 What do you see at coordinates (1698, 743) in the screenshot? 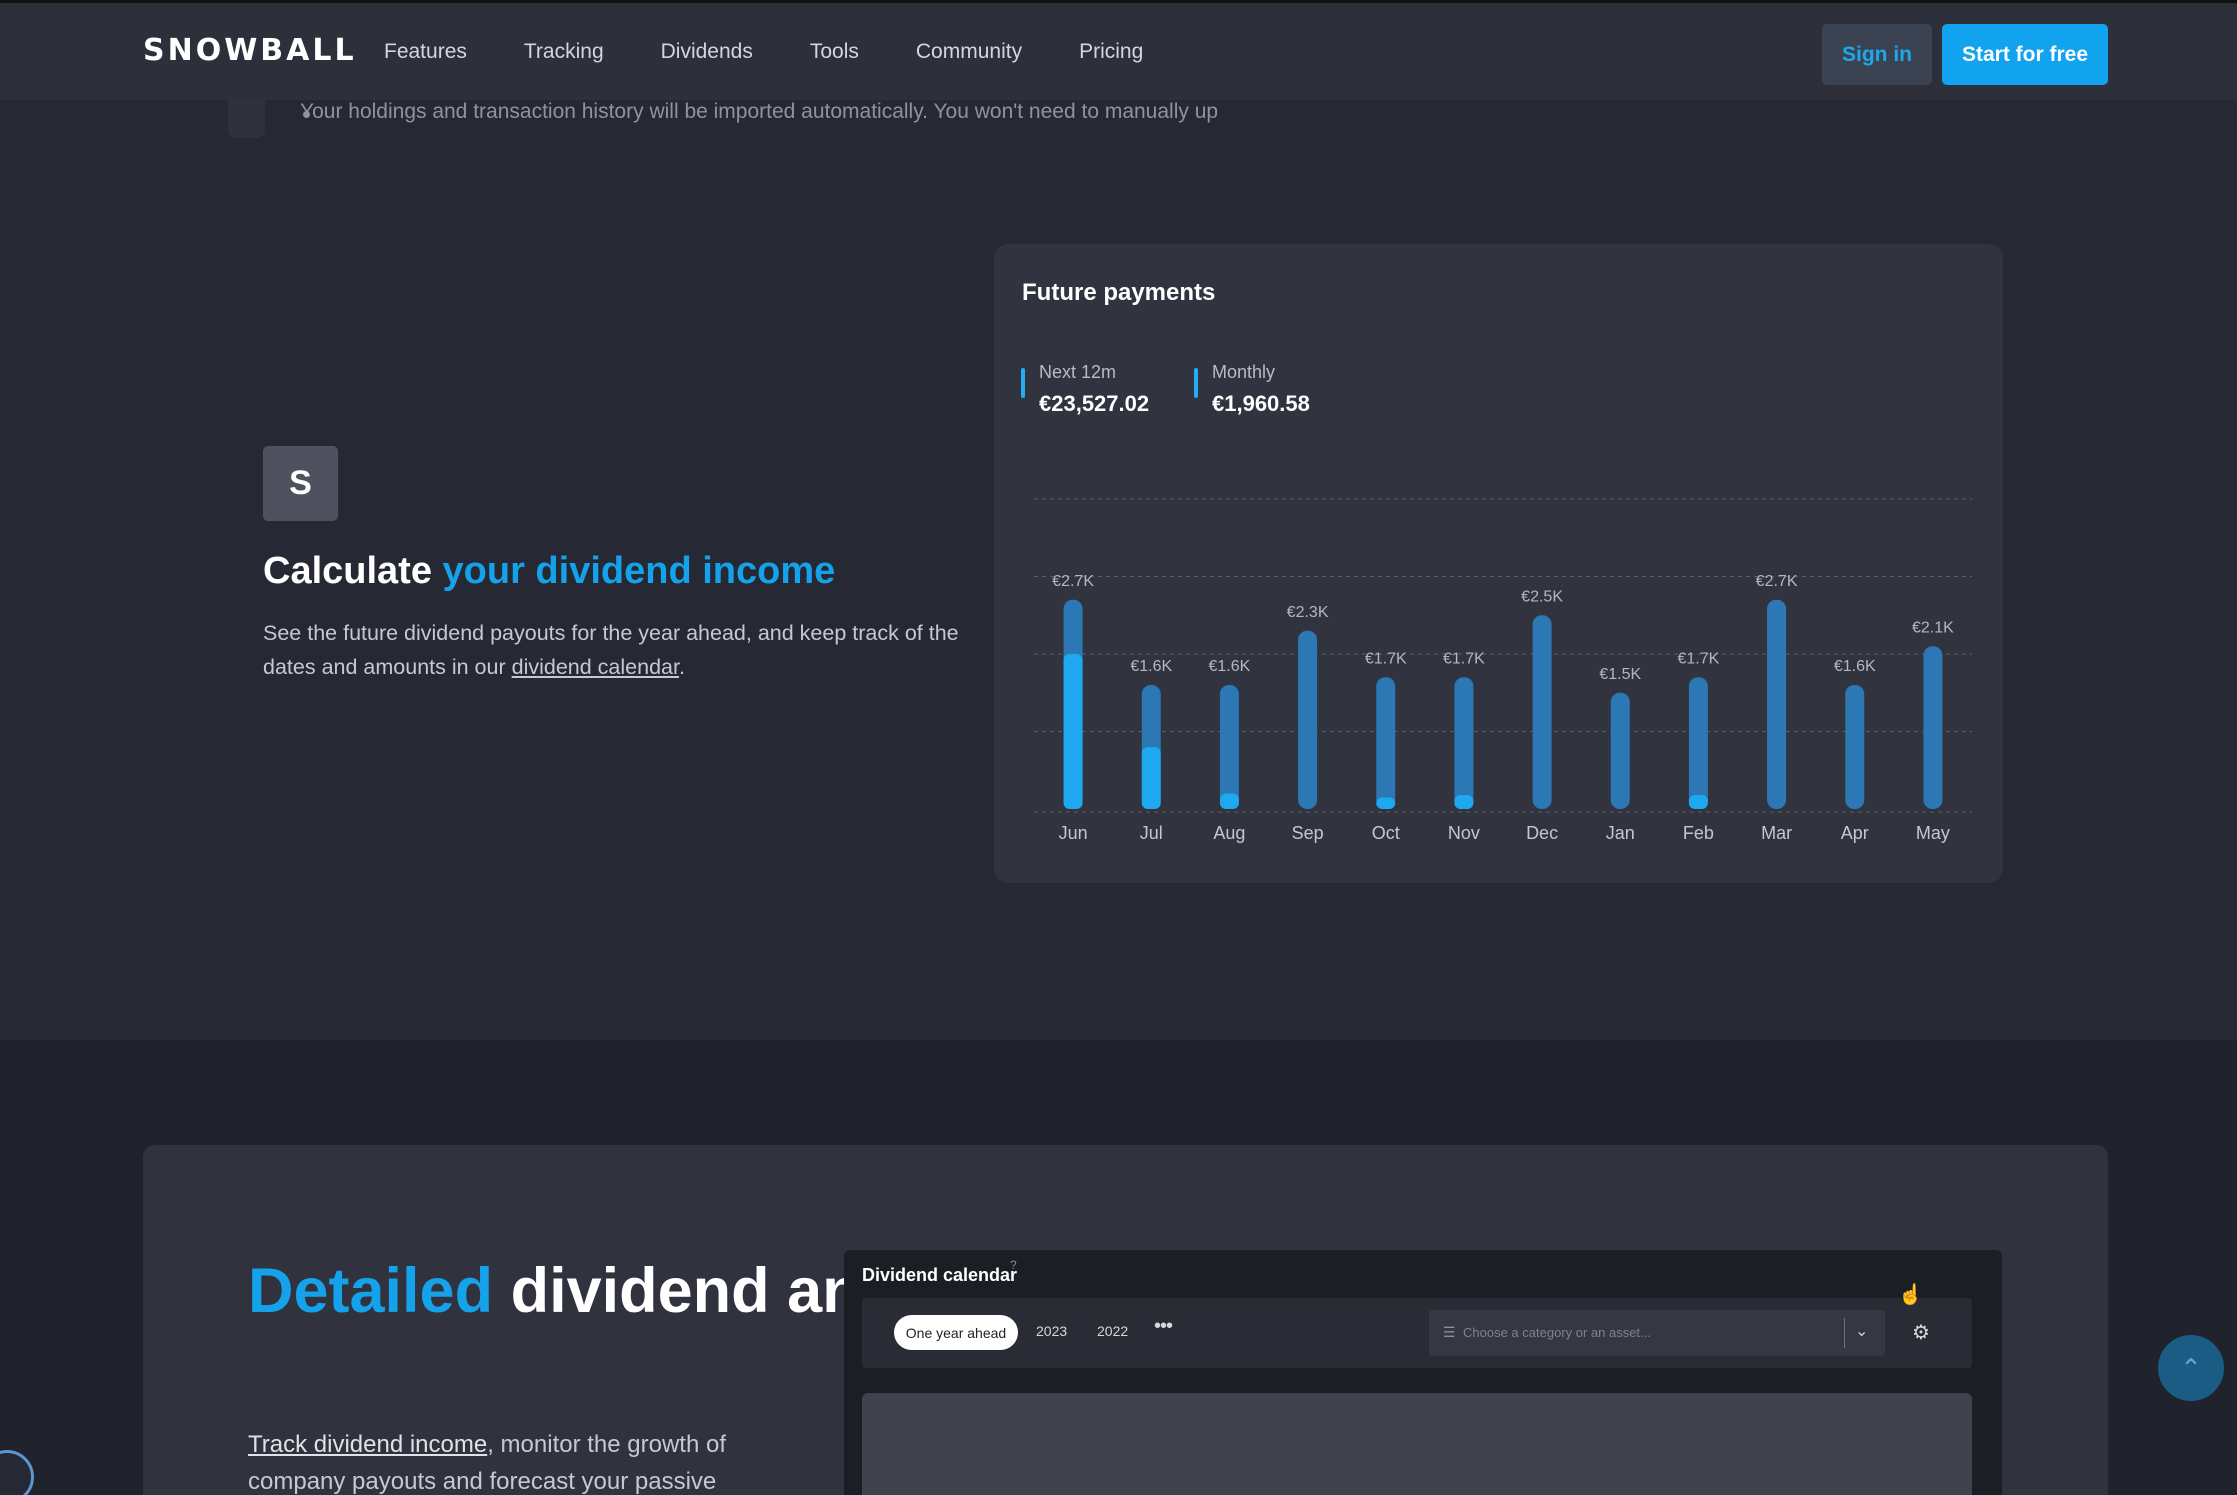
I see `bar-feb` at bounding box center [1698, 743].